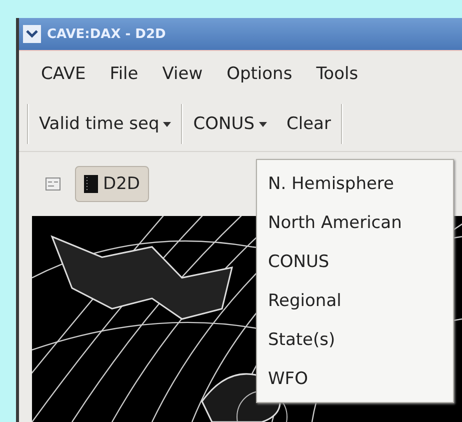 This screenshot has width=462, height=422. Describe the element at coordinates (308, 124) in the screenshot. I see `toolbar-button: Clear` at that location.